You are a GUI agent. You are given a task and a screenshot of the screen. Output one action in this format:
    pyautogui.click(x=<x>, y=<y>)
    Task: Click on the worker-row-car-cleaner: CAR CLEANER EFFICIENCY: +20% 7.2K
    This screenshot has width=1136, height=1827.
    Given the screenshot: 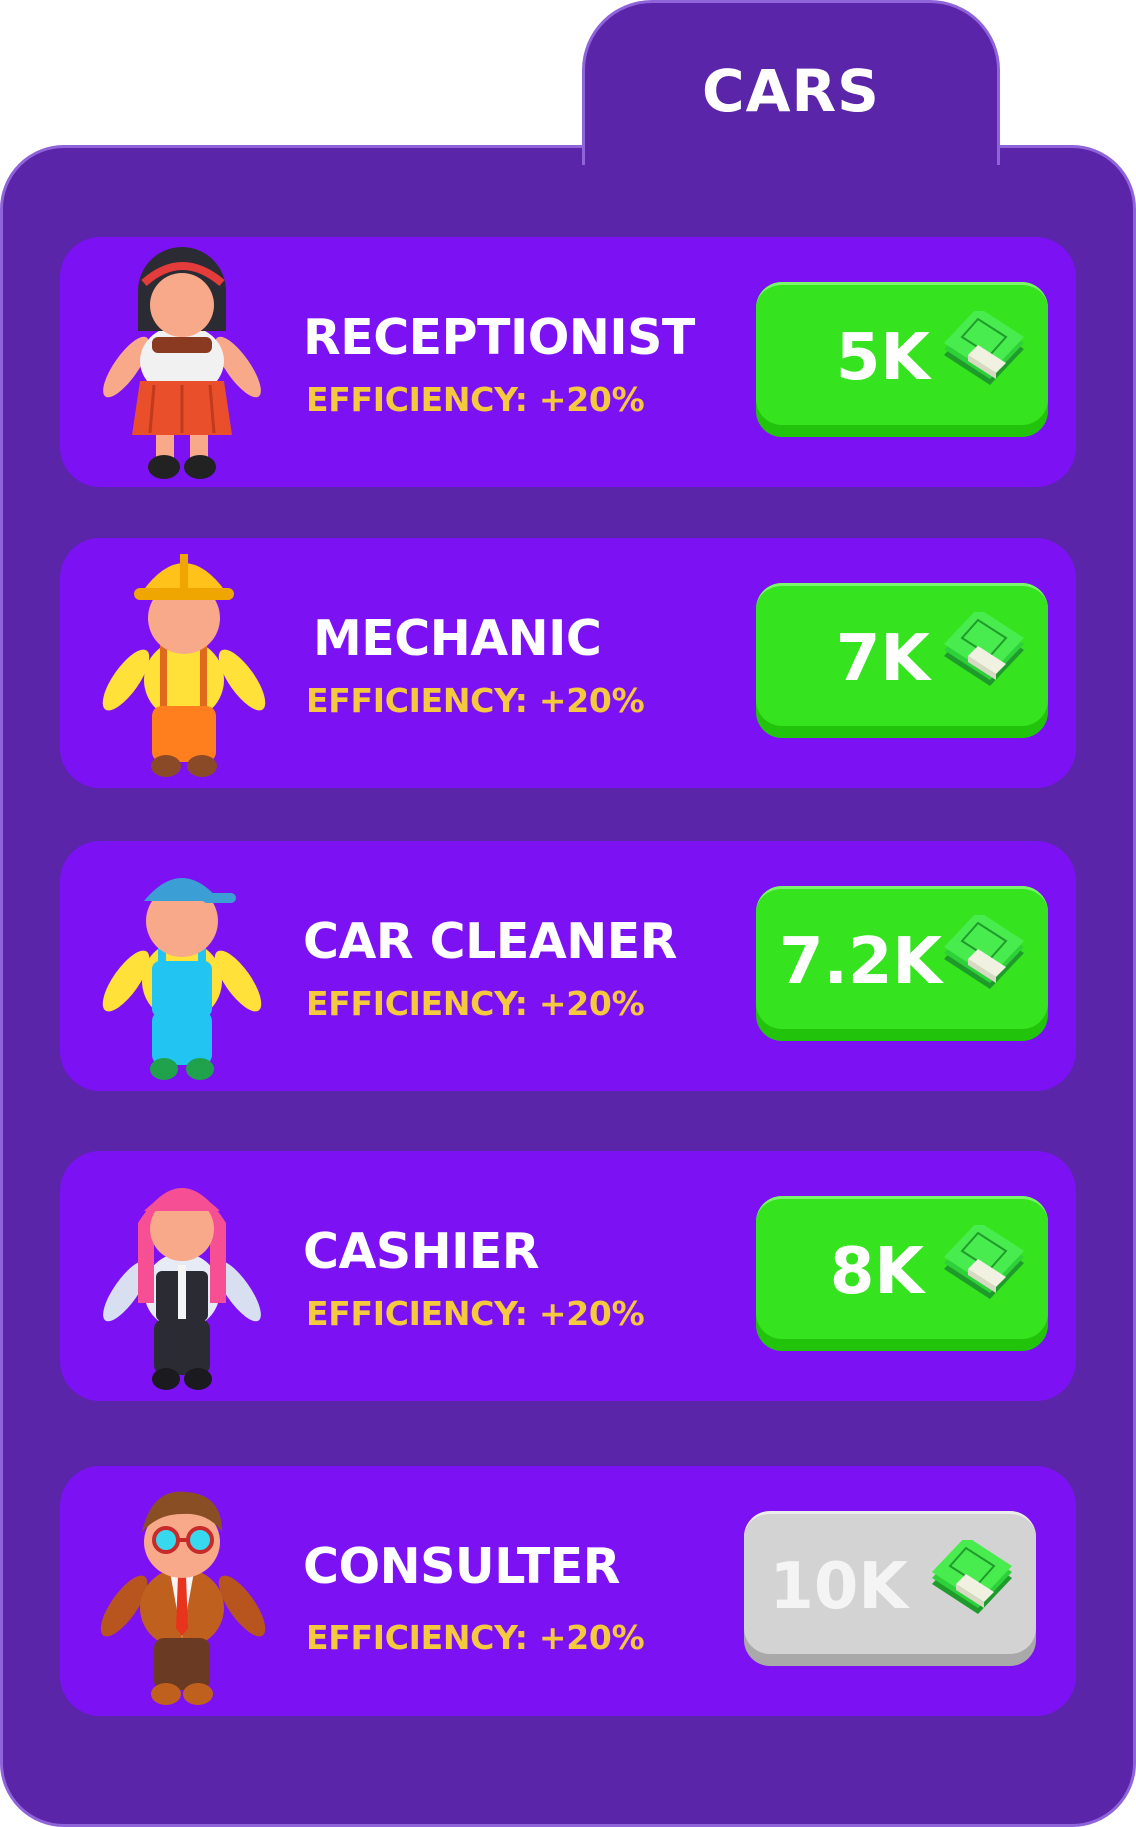 What is the action you would take?
    pyautogui.click(x=568, y=966)
    